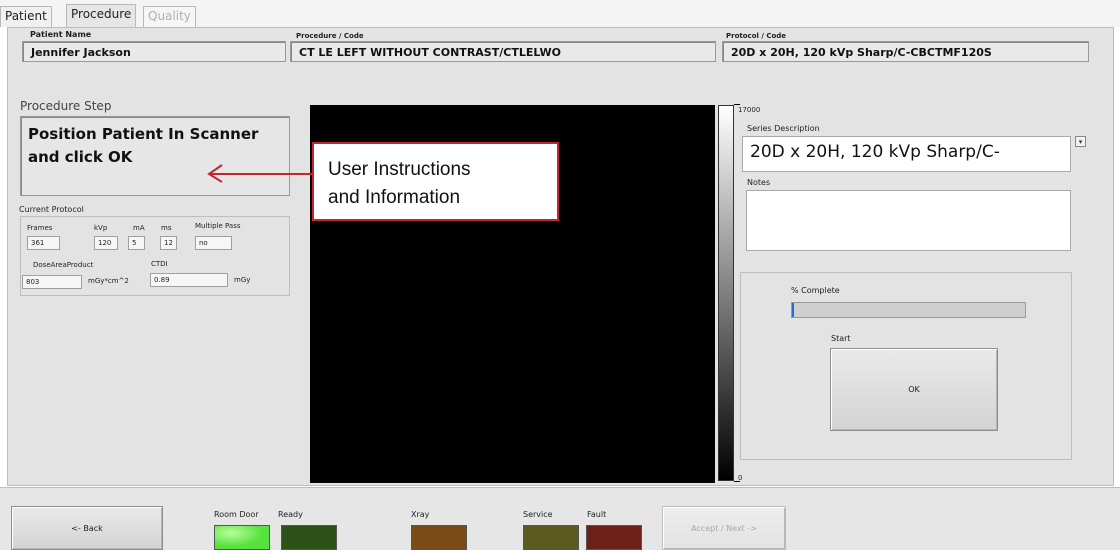  What do you see at coordinates (815, 290) in the screenshot?
I see `percent-complete-label: % Complete` at bounding box center [815, 290].